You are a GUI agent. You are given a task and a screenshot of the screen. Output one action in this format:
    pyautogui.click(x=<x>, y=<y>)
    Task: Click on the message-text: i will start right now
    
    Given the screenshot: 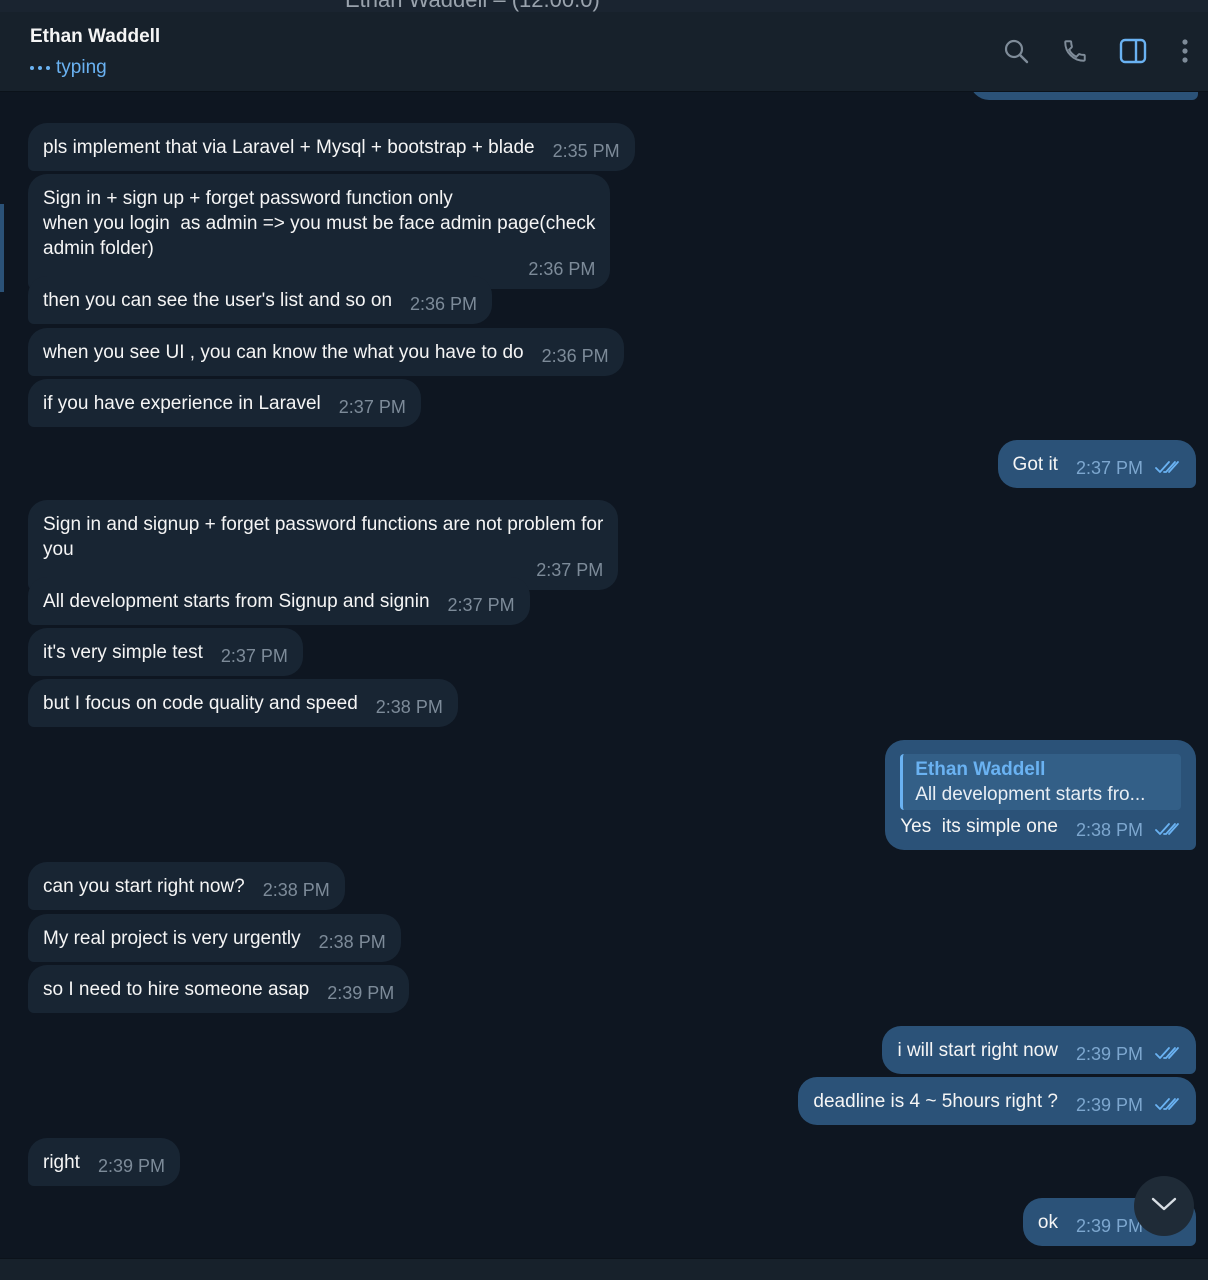 What is the action you would take?
    pyautogui.click(x=977, y=1050)
    